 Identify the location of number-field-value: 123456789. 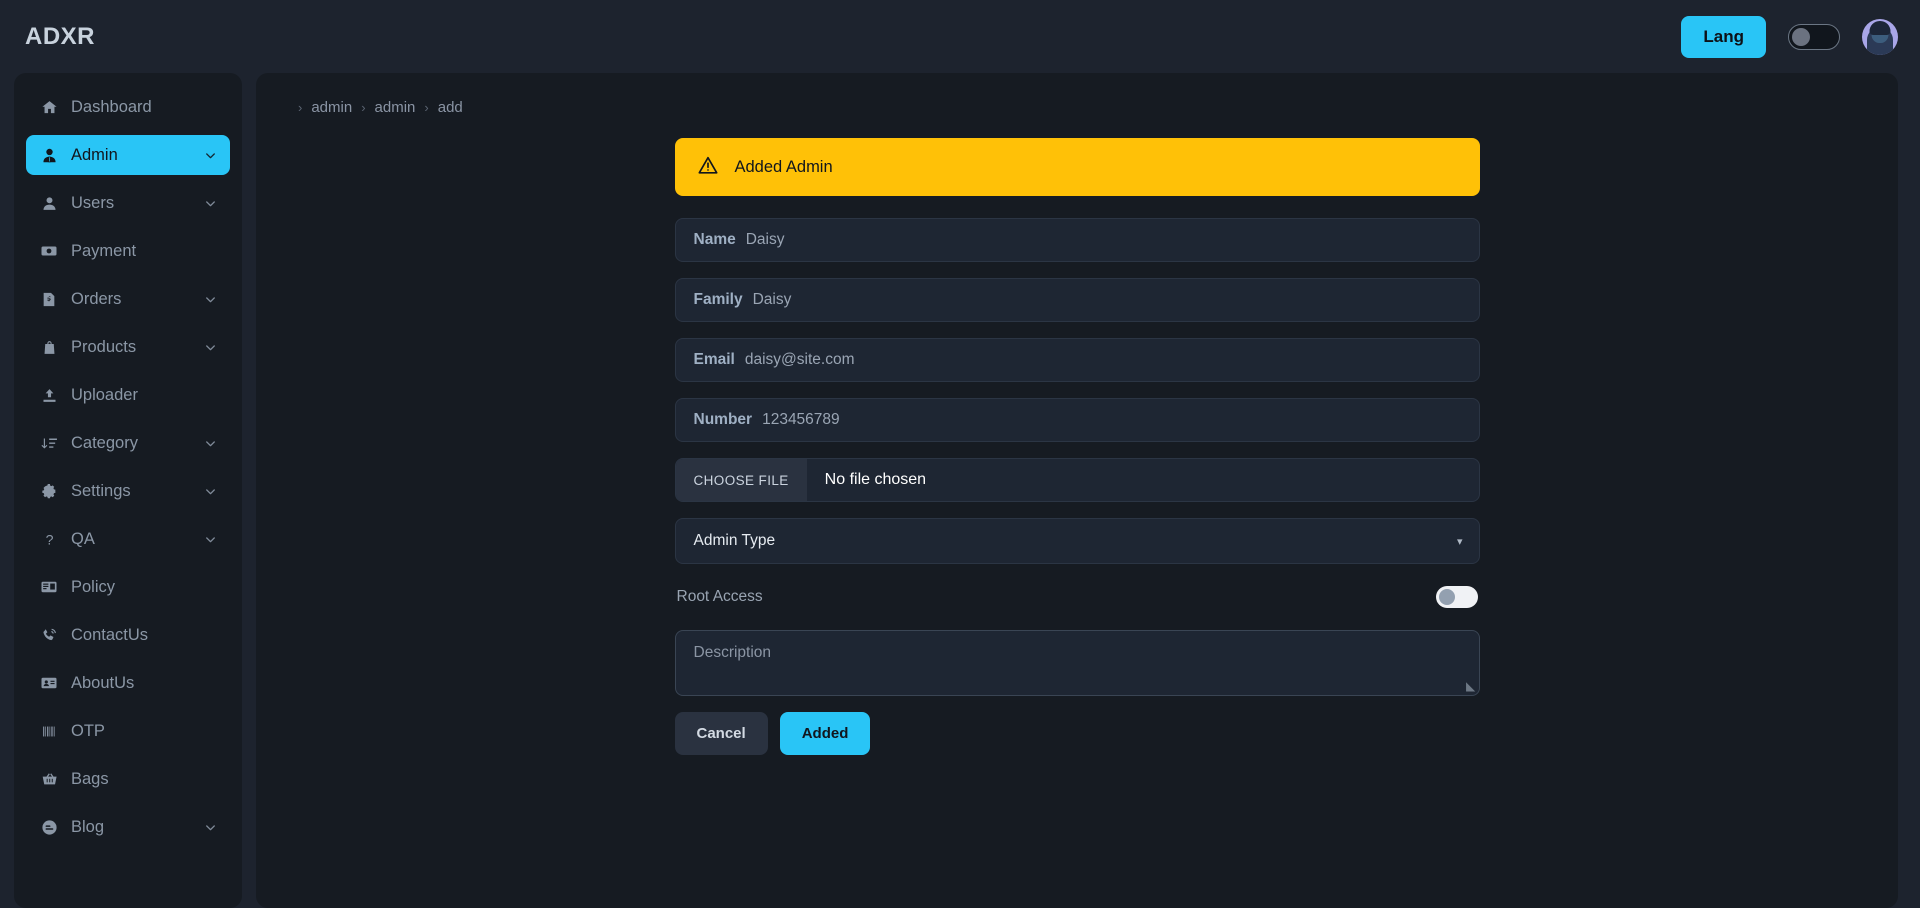
(801, 419).